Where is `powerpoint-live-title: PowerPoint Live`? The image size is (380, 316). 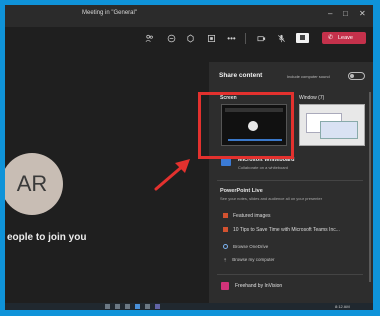 powerpoint-live-title: PowerPoint Live is located at coordinates (241, 191).